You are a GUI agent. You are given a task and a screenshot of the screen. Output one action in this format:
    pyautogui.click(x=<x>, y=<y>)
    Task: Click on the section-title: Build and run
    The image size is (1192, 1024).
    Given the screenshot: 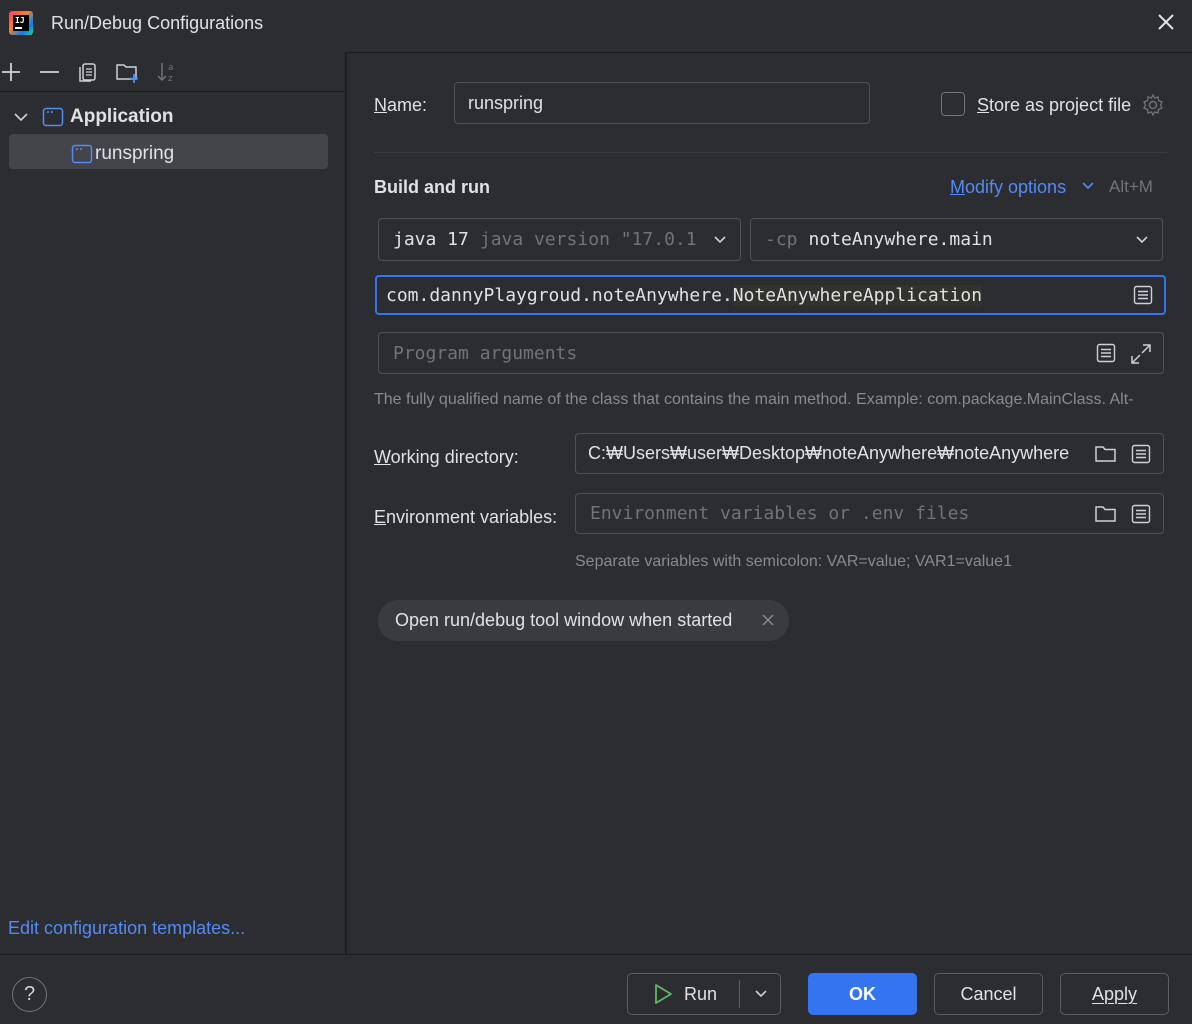 What is the action you would take?
    pyautogui.click(x=432, y=187)
    